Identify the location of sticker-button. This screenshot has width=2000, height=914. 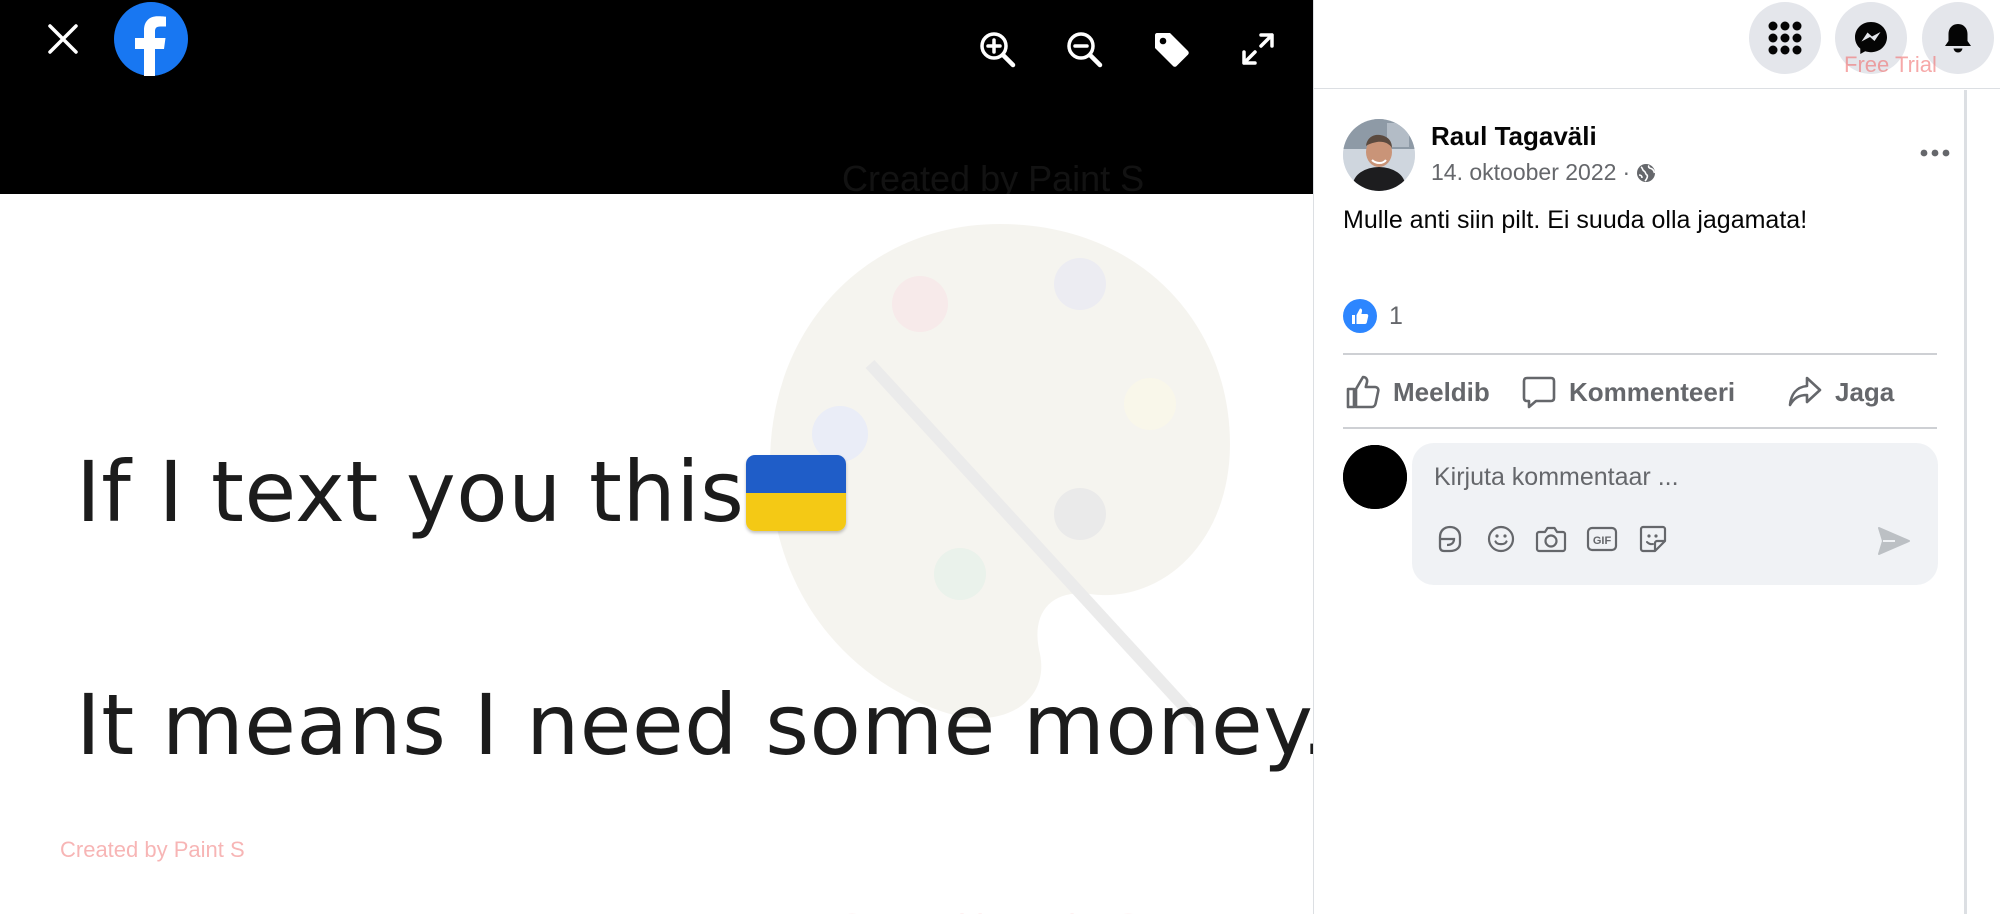
(1653, 539).